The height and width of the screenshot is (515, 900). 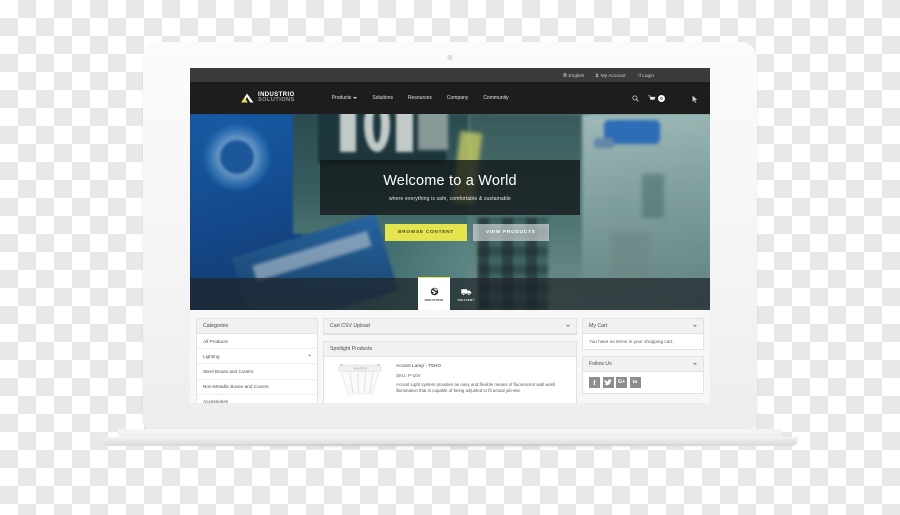 I want to click on sidebar-item-lighting: Lighting +, so click(x=257, y=357).